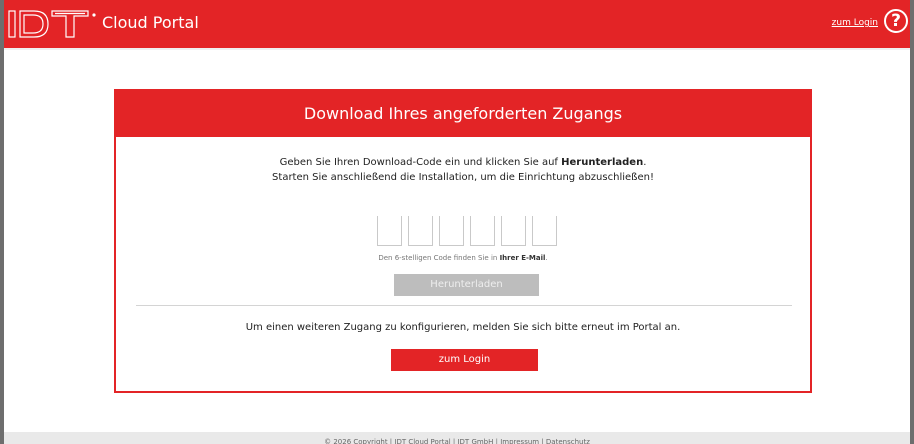  What do you see at coordinates (464, 305) in the screenshot?
I see `divider` at bounding box center [464, 305].